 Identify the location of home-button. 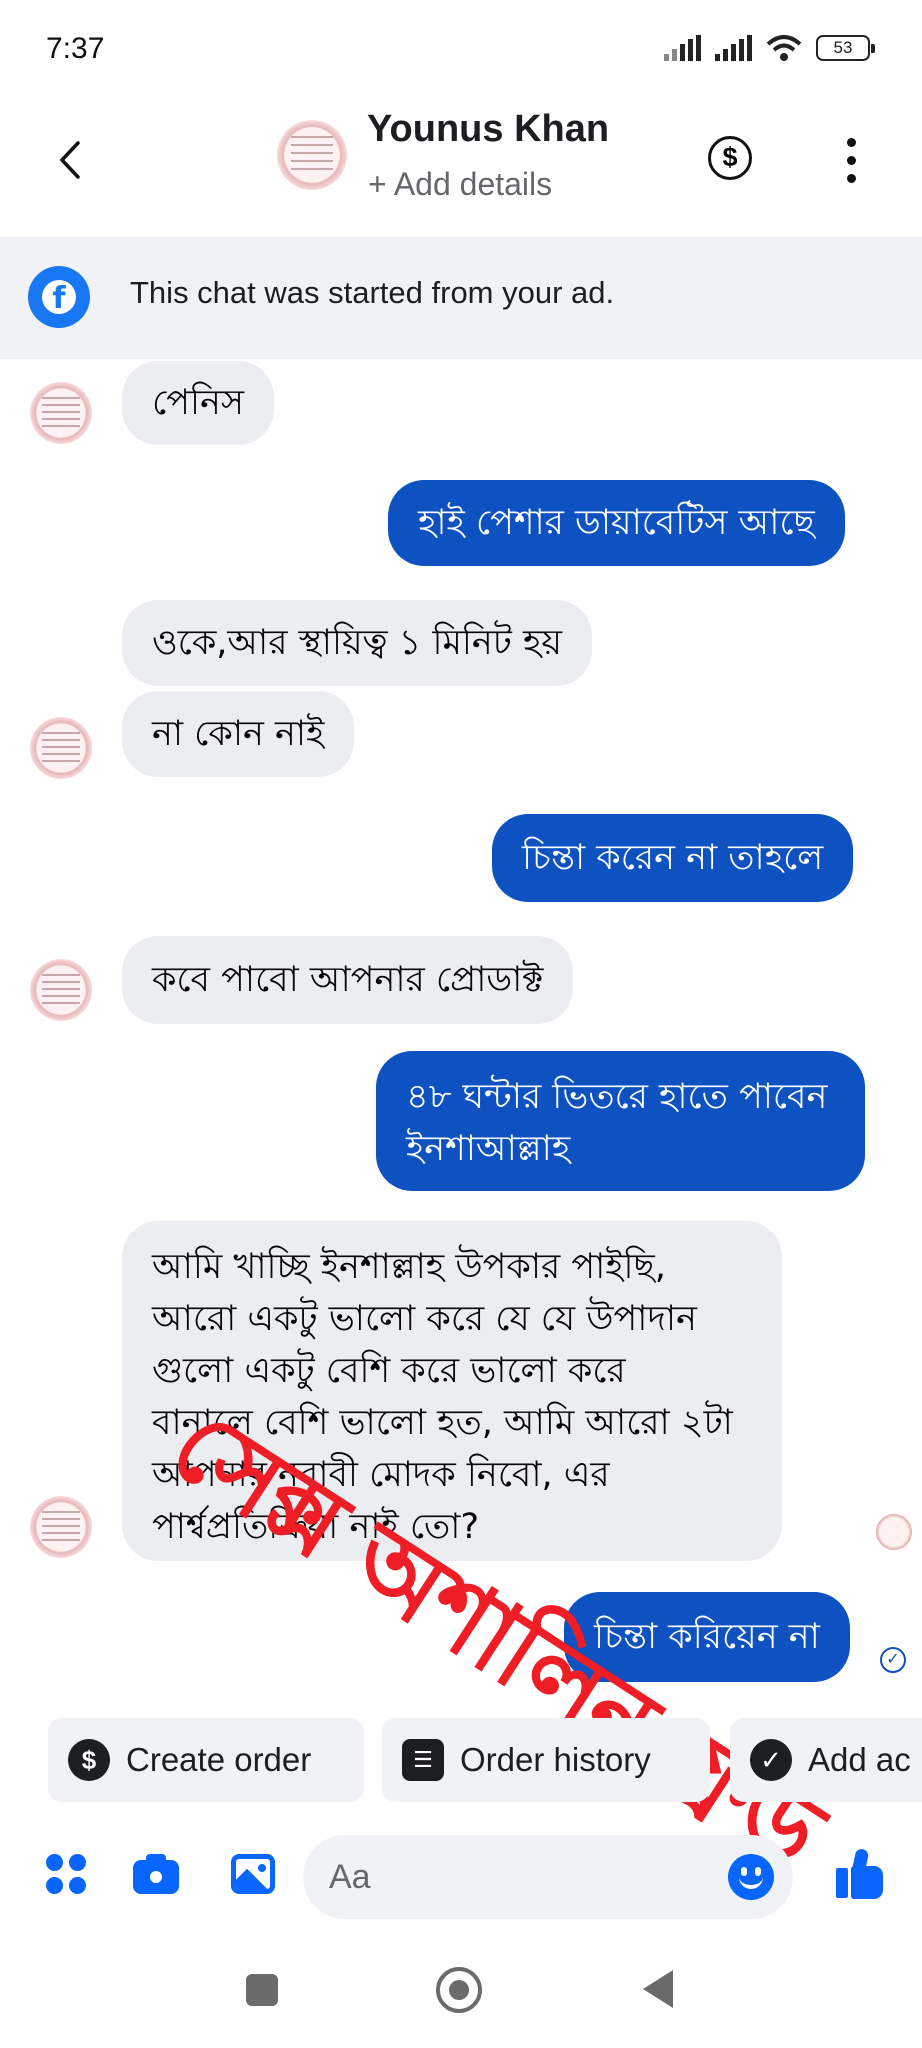
(459, 1990).